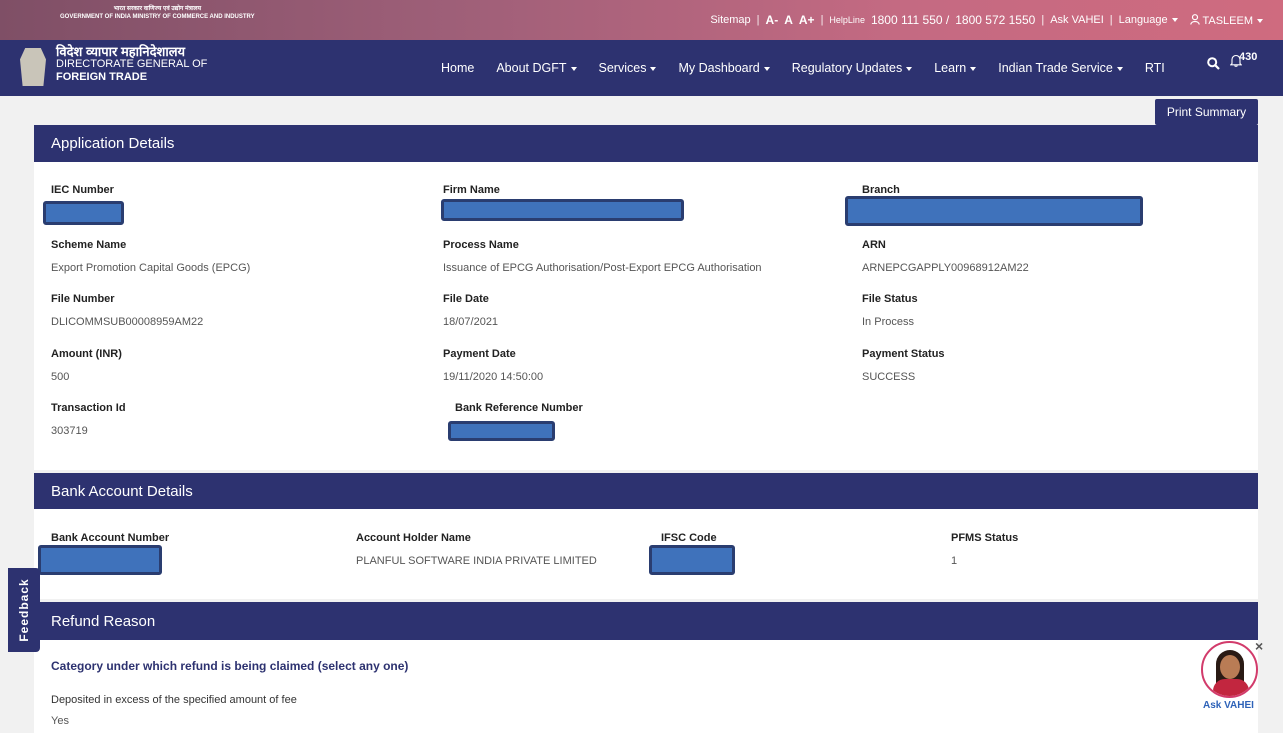 The height and width of the screenshot is (733, 1283). What do you see at coordinates (60, 377) in the screenshot?
I see `amount-value: 500` at bounding box center [60, 377].